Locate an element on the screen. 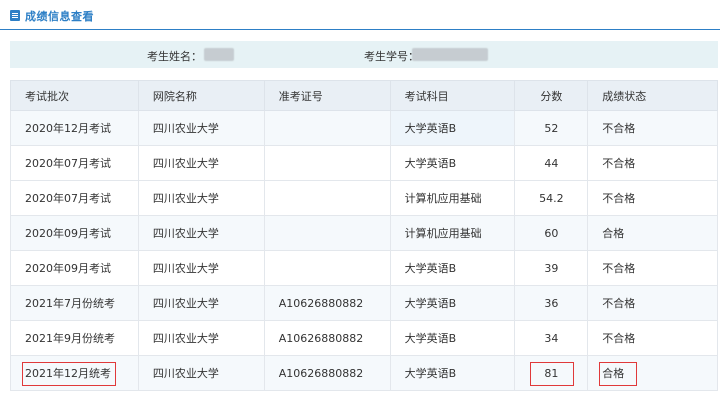  student-info-bar: 考生姓名： 考生学号： is located at coordinates (364, 54).